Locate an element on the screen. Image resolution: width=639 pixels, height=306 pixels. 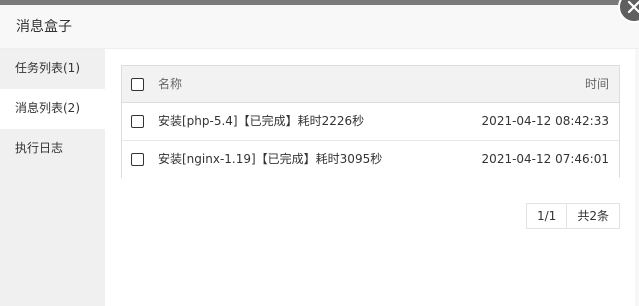
pagination-page: 1/1 is located at coordinates (546, 216).